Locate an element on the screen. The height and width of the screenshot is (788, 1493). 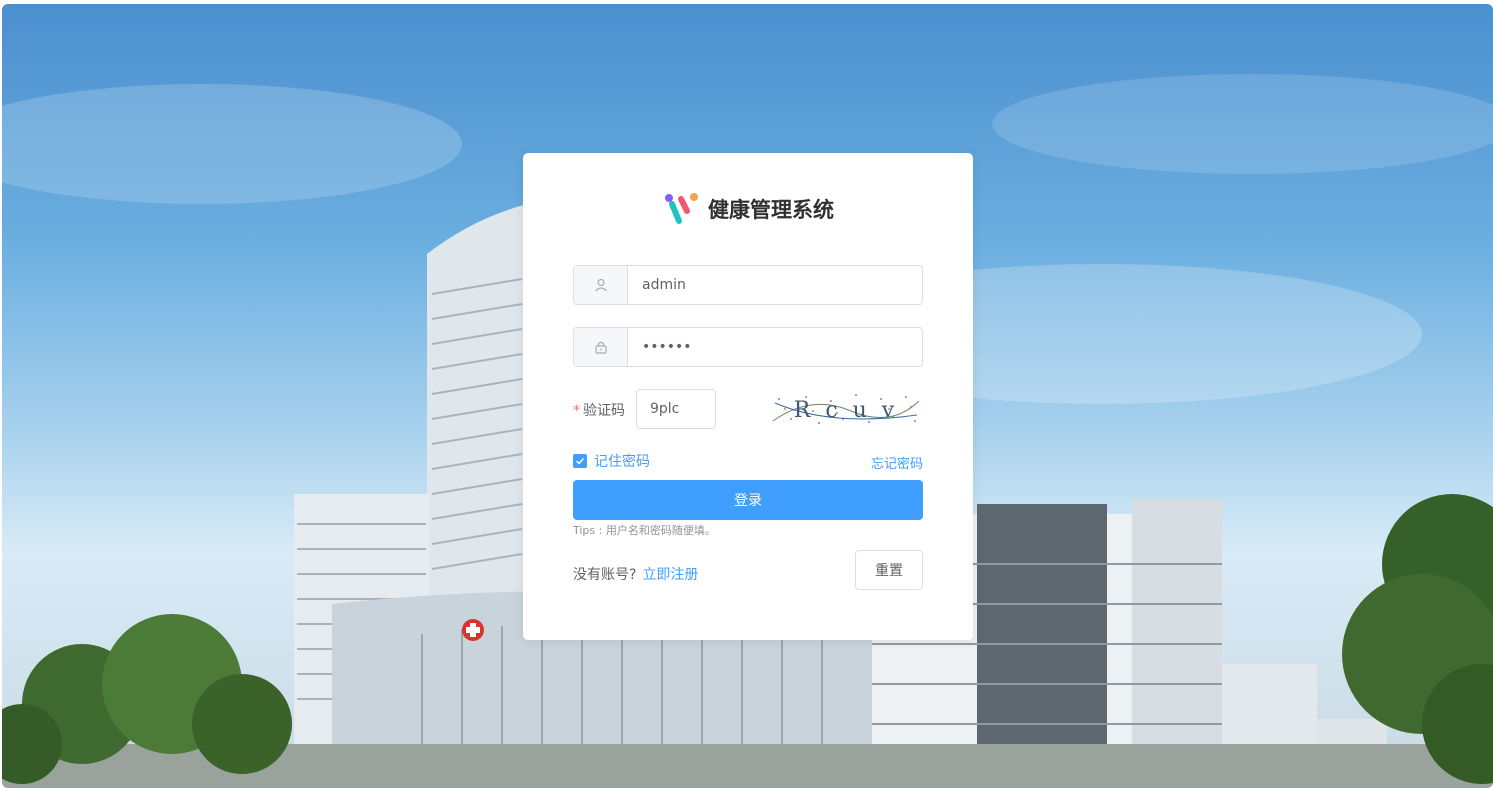
username-prefix is located at coordinates (601, 285).